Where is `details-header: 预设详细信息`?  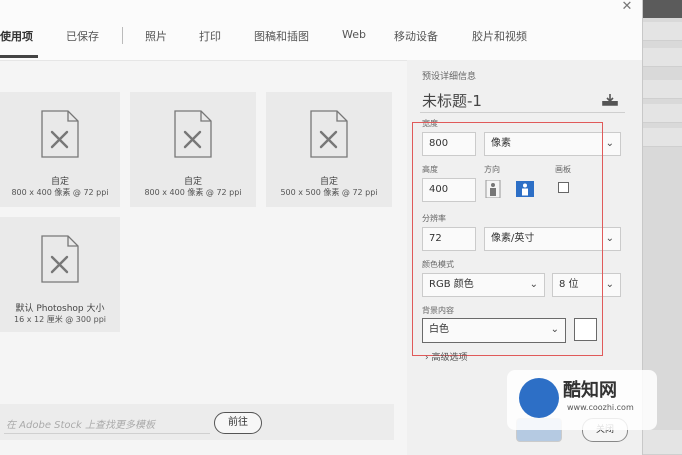 details-header: 预设详细信息 is located at coordinates (449, 77).